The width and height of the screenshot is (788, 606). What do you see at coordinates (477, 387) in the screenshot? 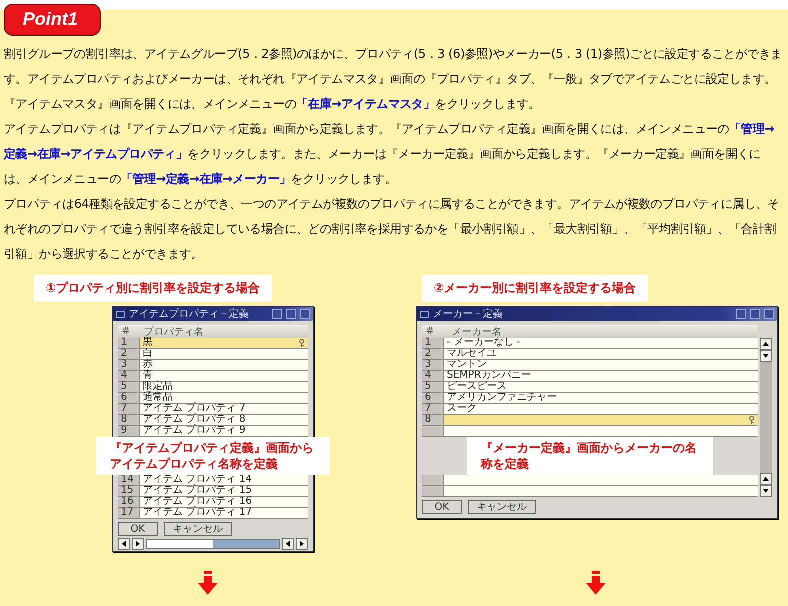
I see `table-cell: ピースピース` at bounding box center [477, 387].